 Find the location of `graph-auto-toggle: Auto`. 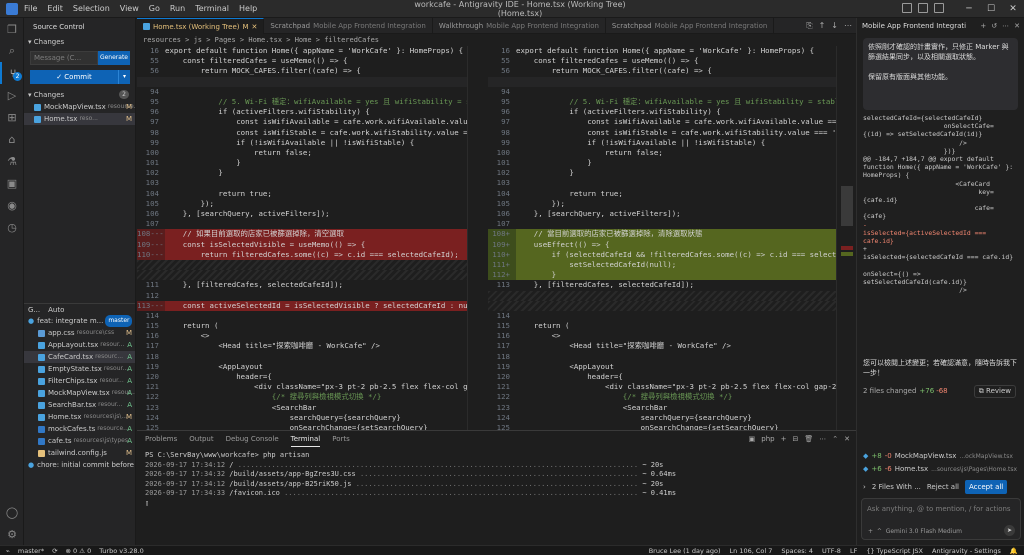

graph-auto-toggle: Auto is located at coordinates (56, 309).